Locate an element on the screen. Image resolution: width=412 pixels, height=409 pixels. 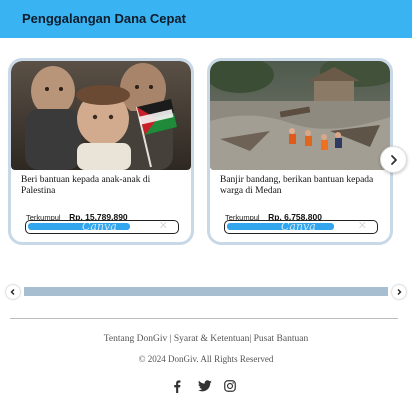
facebook-link is located at coordinates (177, 386).